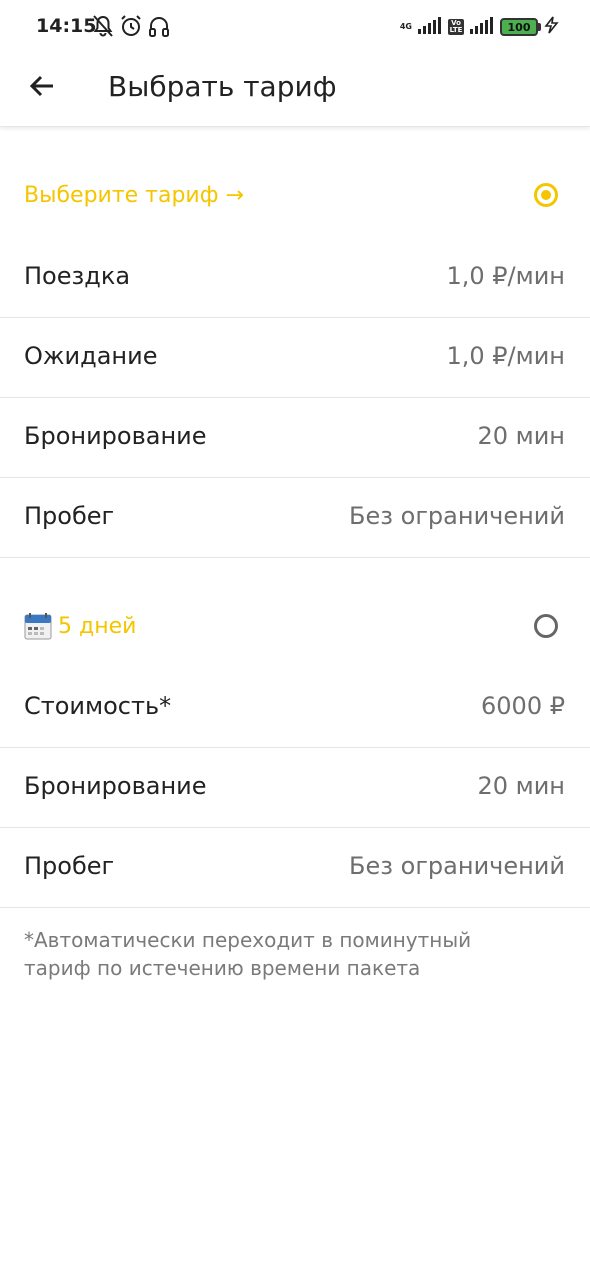 Image resolution: width=590 pixels, height=1280 pixels. I want to click on volte-badge: Vo LTE, so click(456, 27).